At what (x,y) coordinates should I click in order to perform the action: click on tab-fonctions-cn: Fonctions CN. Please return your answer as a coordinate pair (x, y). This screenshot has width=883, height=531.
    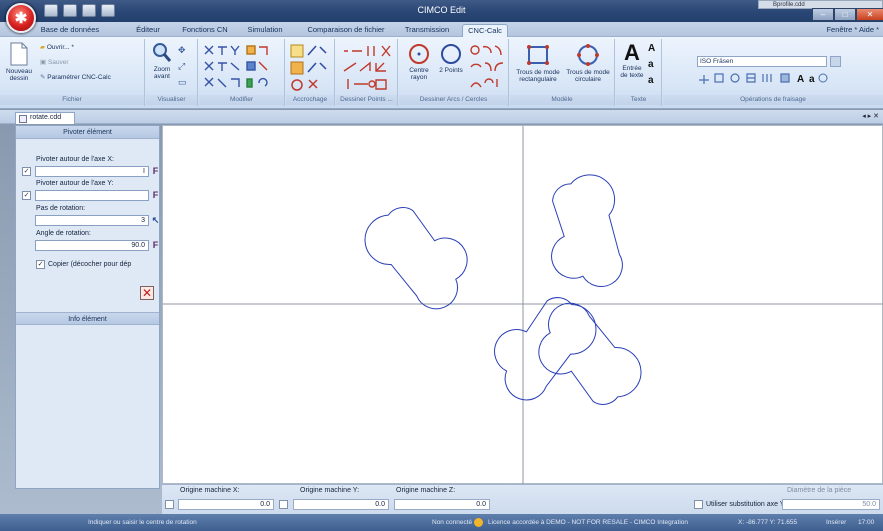
    Looking at the image, I should click on (205, 30).